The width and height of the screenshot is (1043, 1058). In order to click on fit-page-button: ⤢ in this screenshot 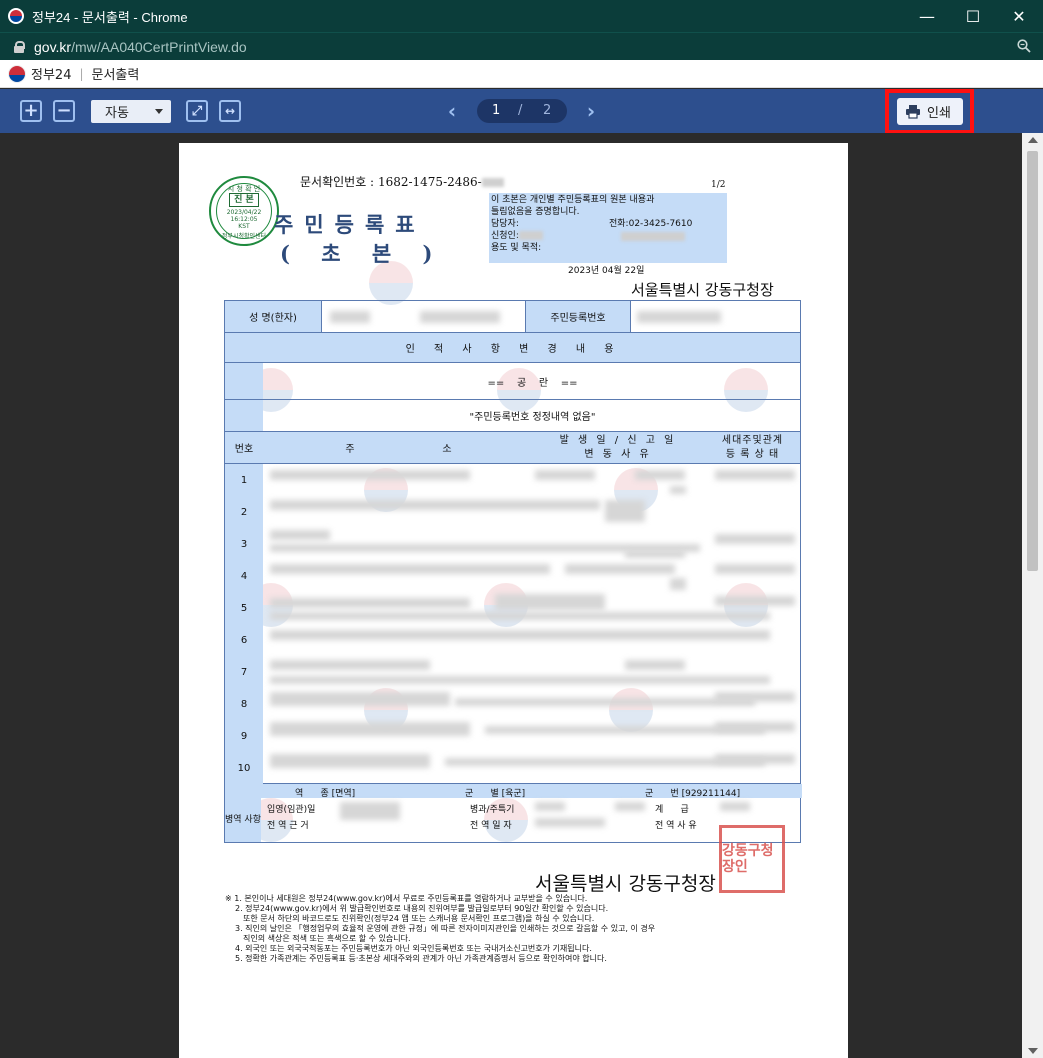, I will do `click(197, 111)`.